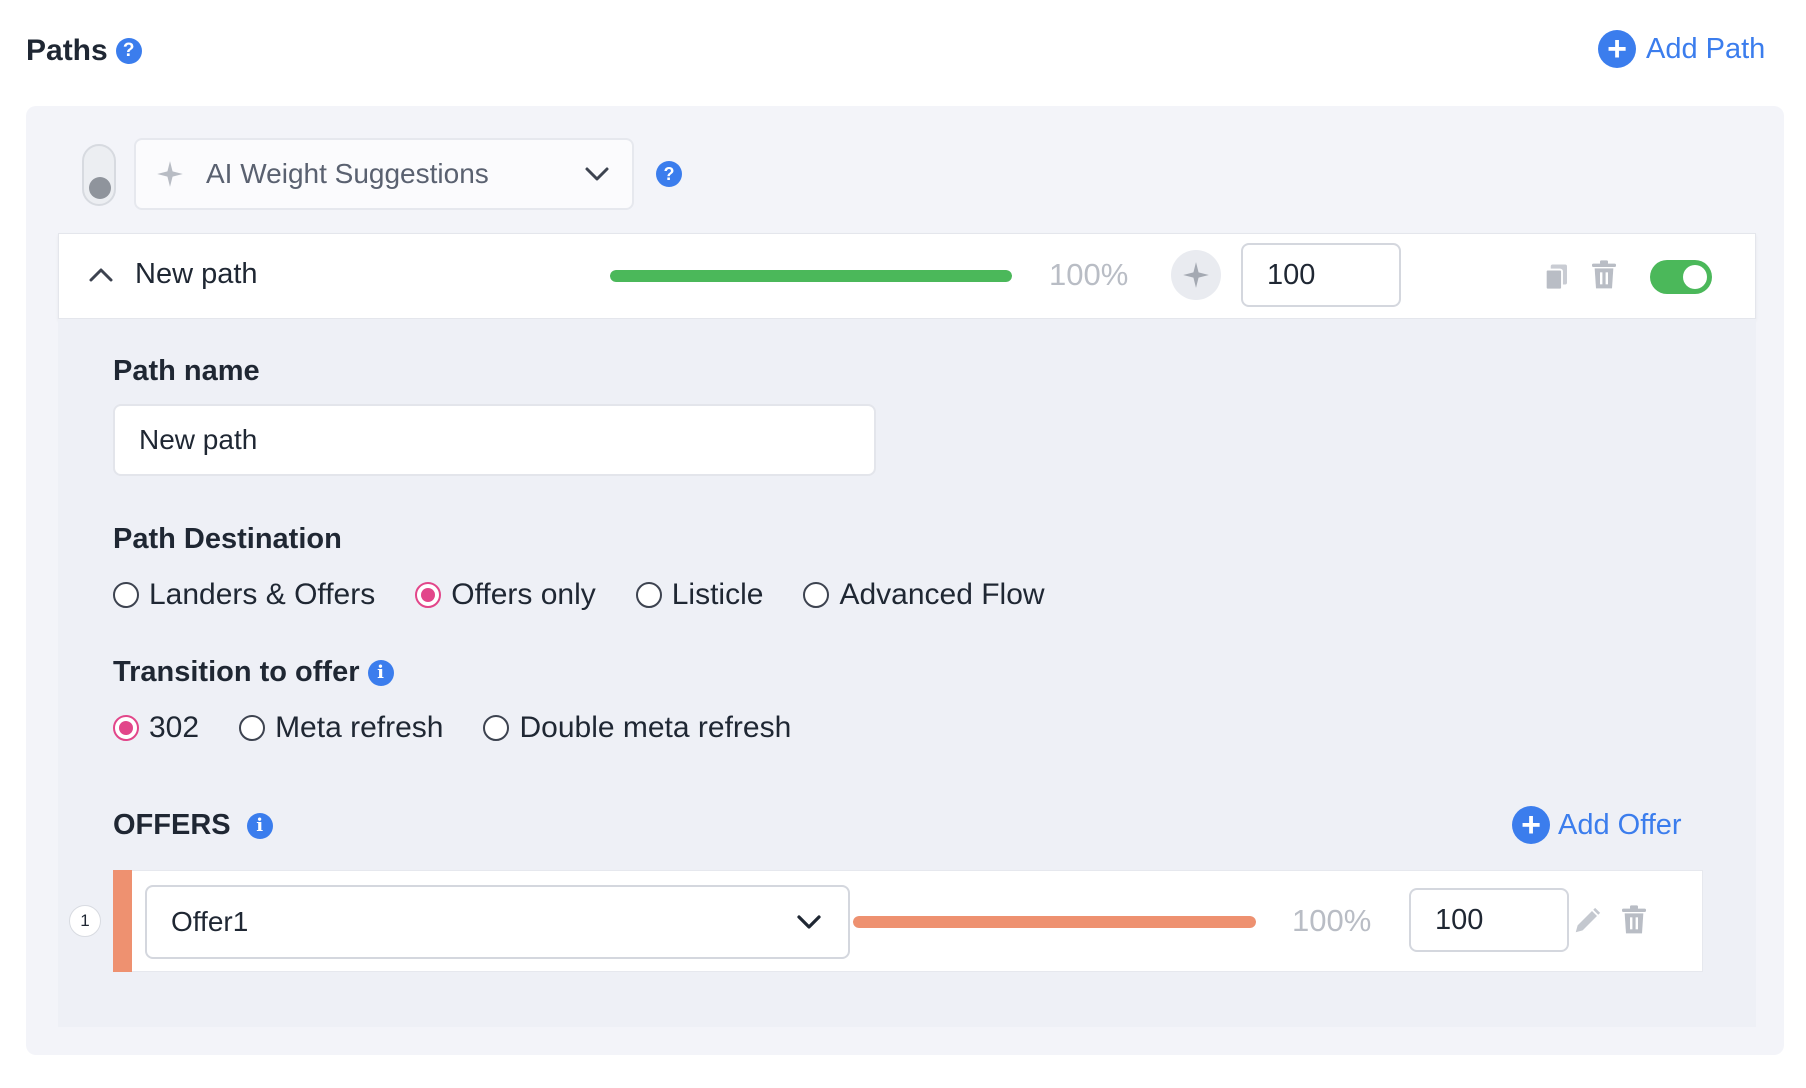 The image size is (1806, 1088). I want to click on path-destination-label: Path Destination, so click(227, 539).